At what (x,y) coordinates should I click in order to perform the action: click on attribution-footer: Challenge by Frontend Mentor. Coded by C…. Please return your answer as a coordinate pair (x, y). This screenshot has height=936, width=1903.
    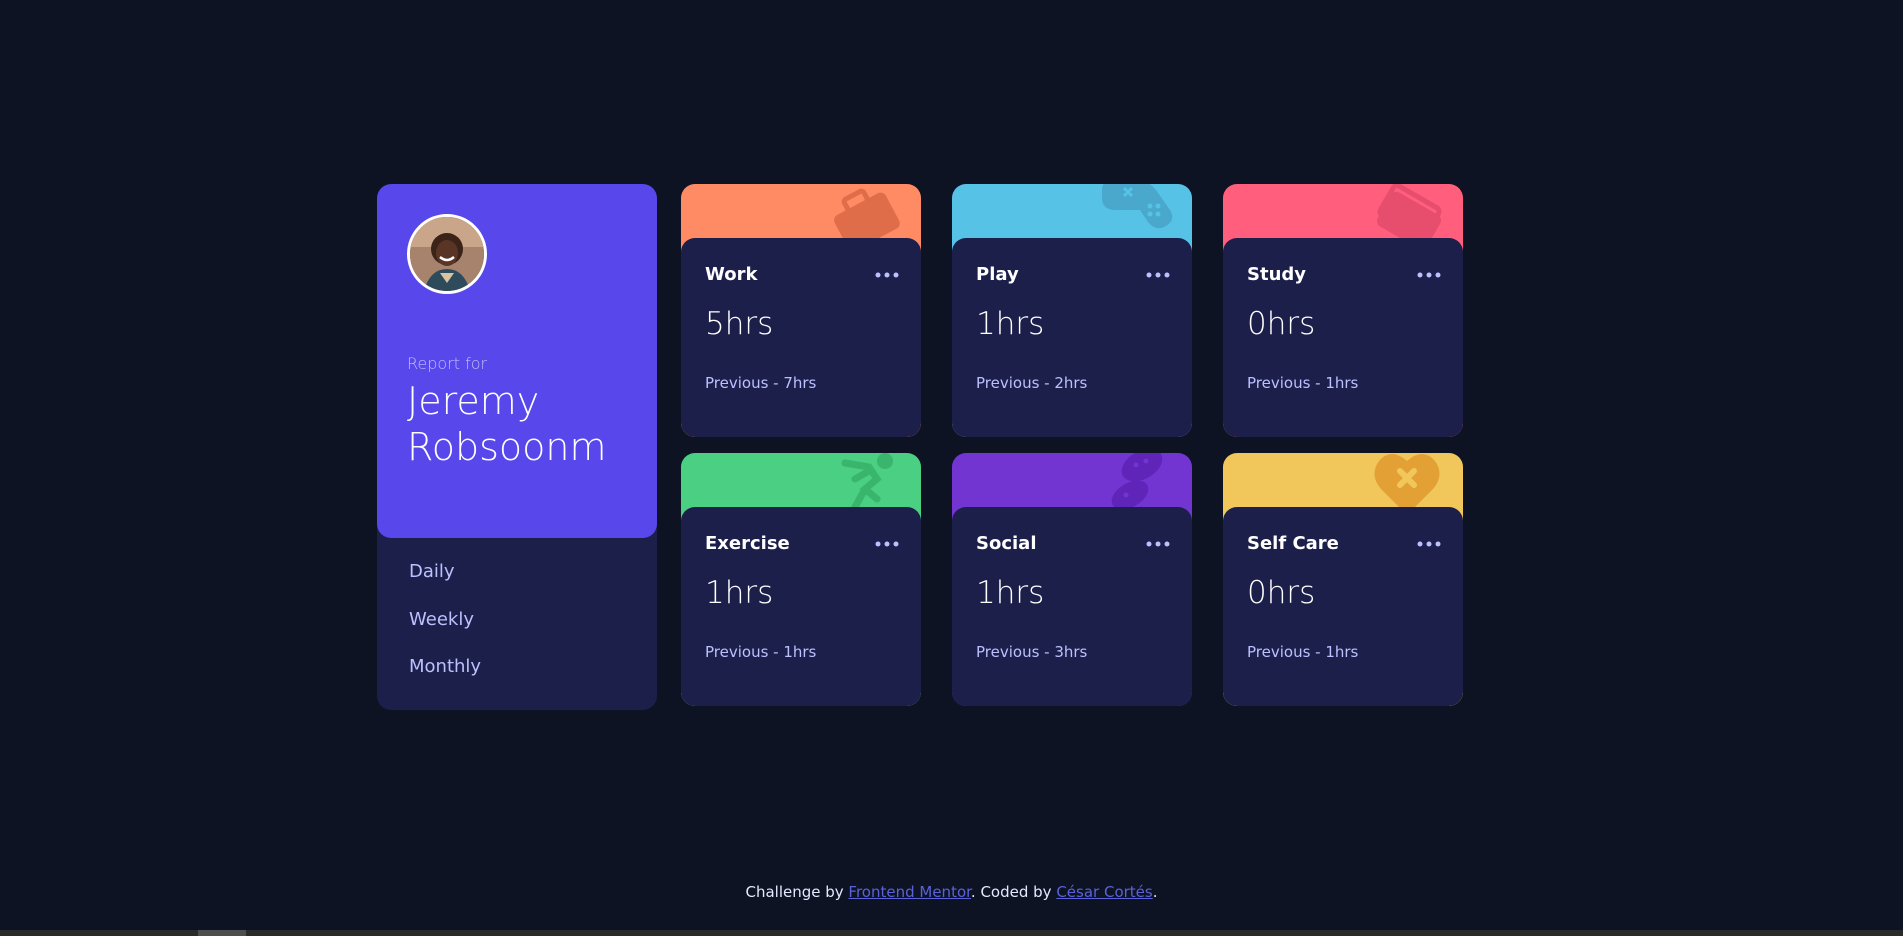
    Looking at the image, I should click on (951, 892).